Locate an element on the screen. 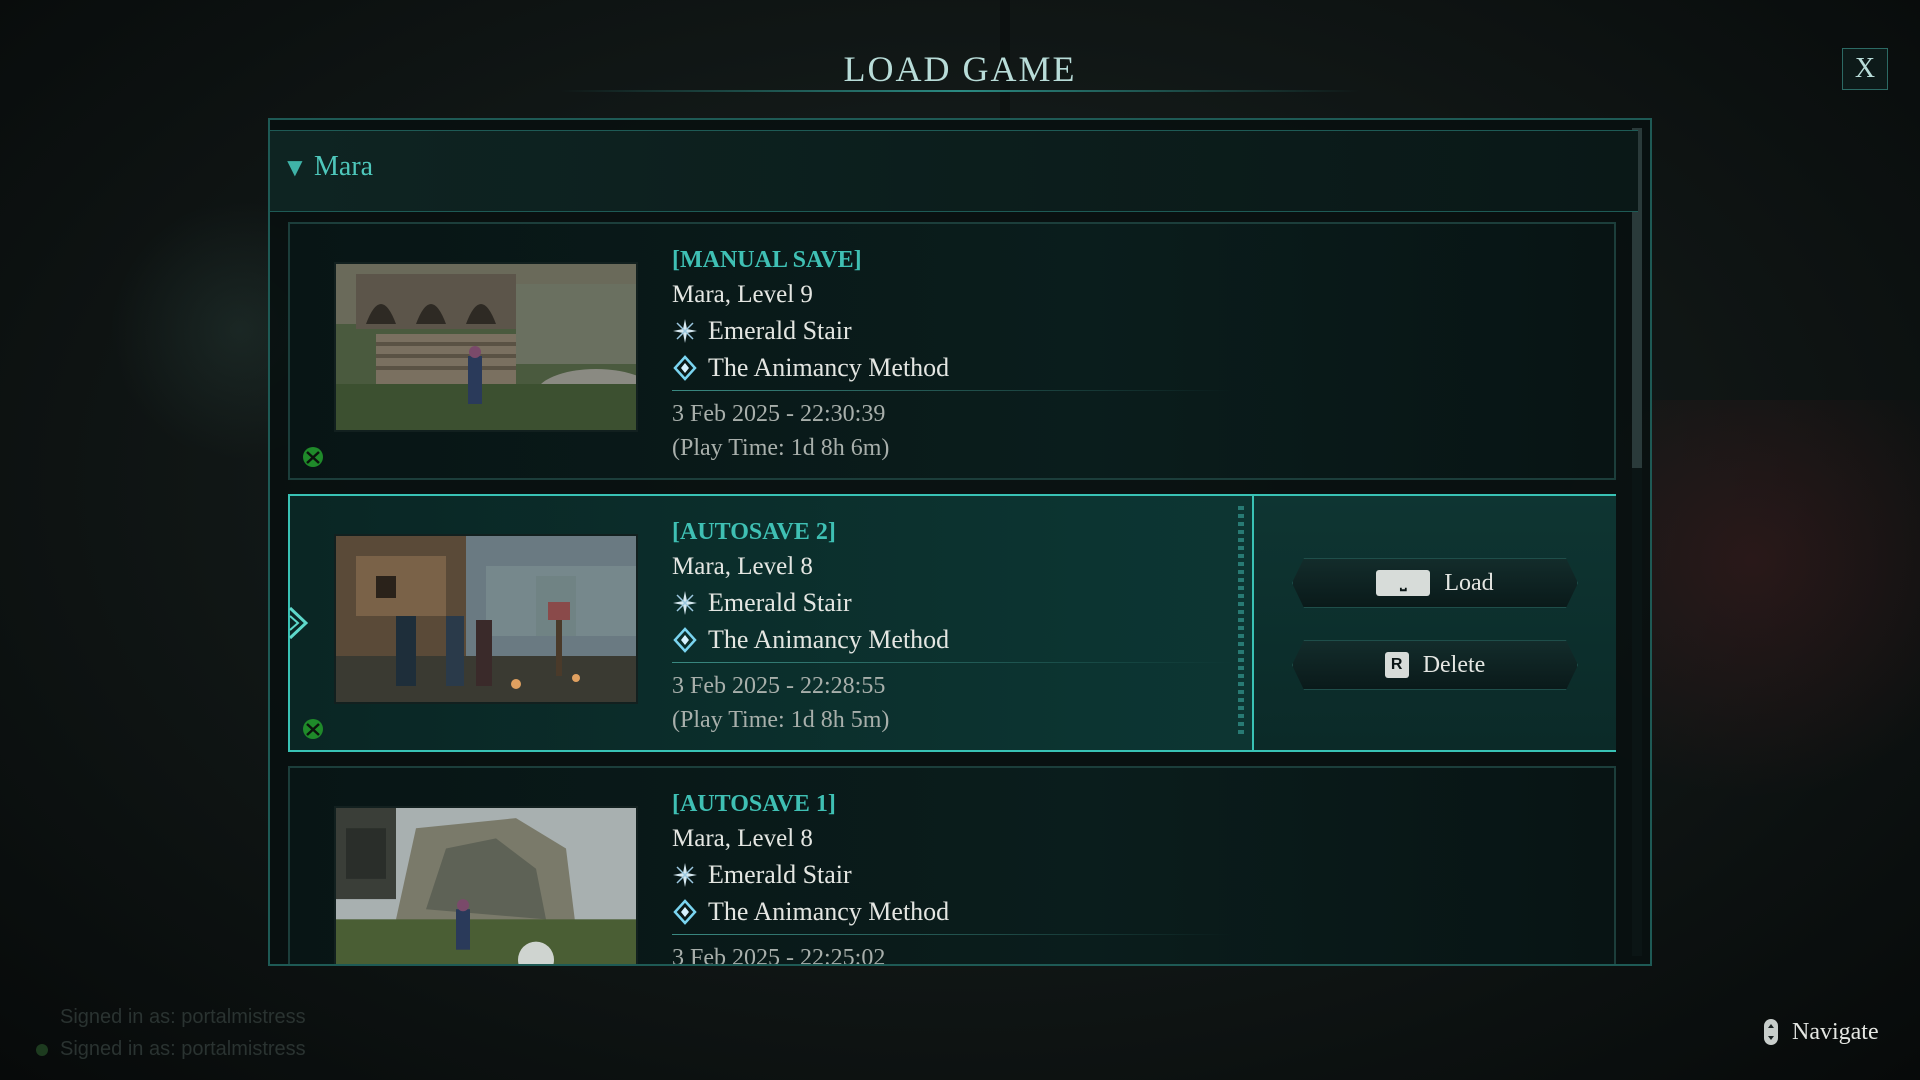  save-date: 3 Feb 2025 - 22:30:39 is located at coordinates (779, 414).